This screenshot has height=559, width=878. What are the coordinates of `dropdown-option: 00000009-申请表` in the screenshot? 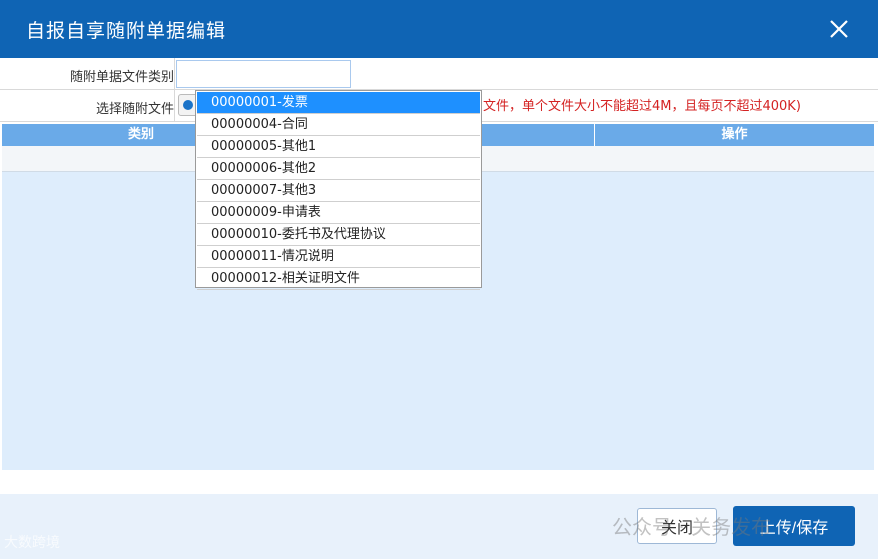 It's located at (338, 213).